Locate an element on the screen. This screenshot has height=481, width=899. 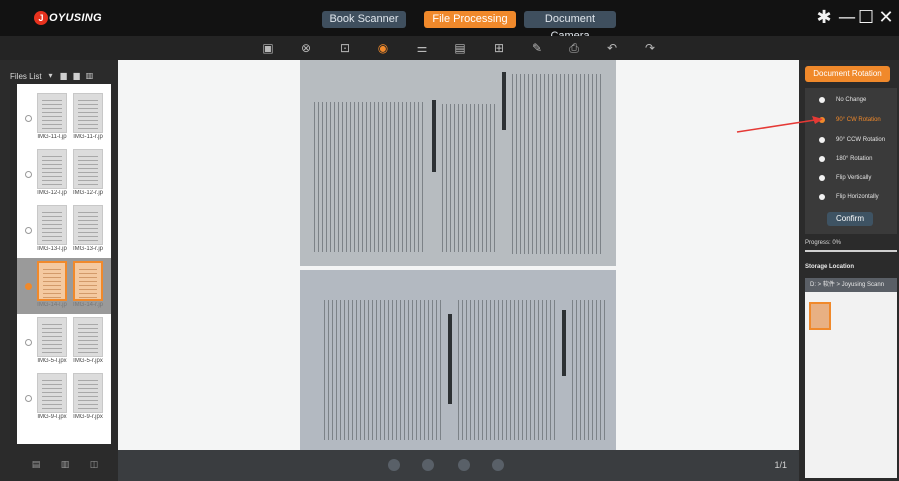
pdf-icon: ▤ is located at coordinates (460, 48).